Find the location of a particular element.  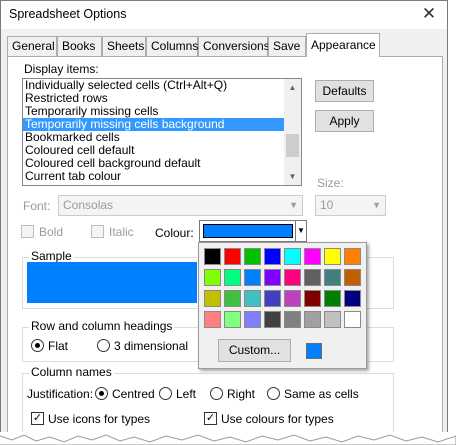

headings-title: Row and column headings is located at coordinates (102, 326).